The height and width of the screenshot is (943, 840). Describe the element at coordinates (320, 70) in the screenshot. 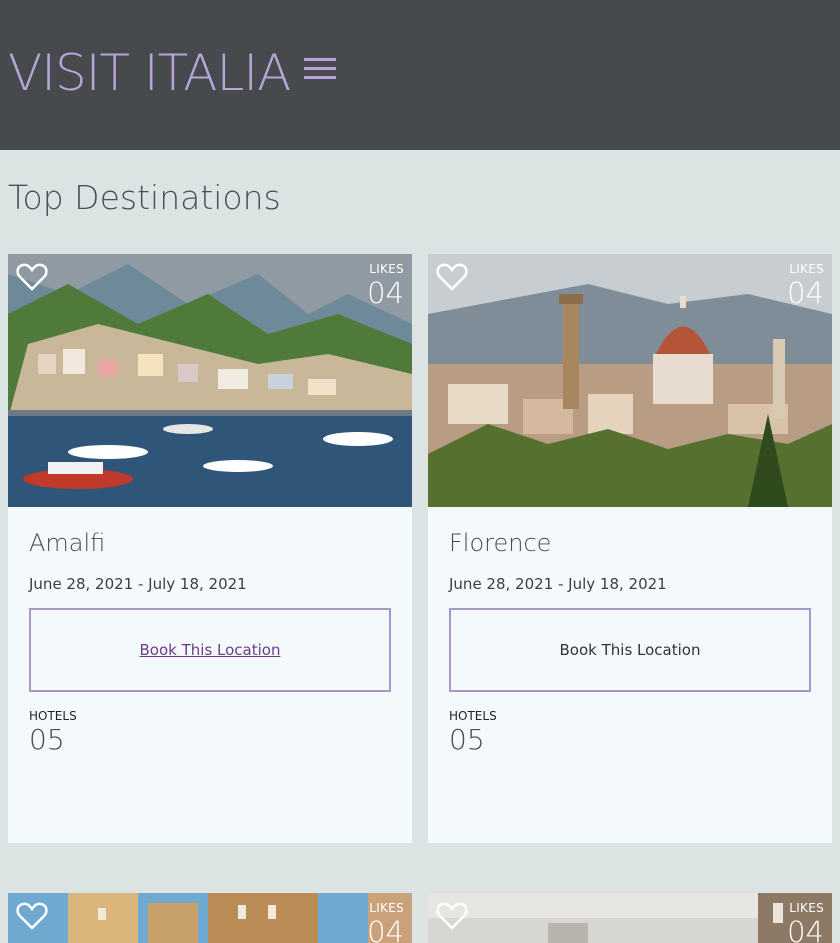

I see `hamburger-icon` at that location.